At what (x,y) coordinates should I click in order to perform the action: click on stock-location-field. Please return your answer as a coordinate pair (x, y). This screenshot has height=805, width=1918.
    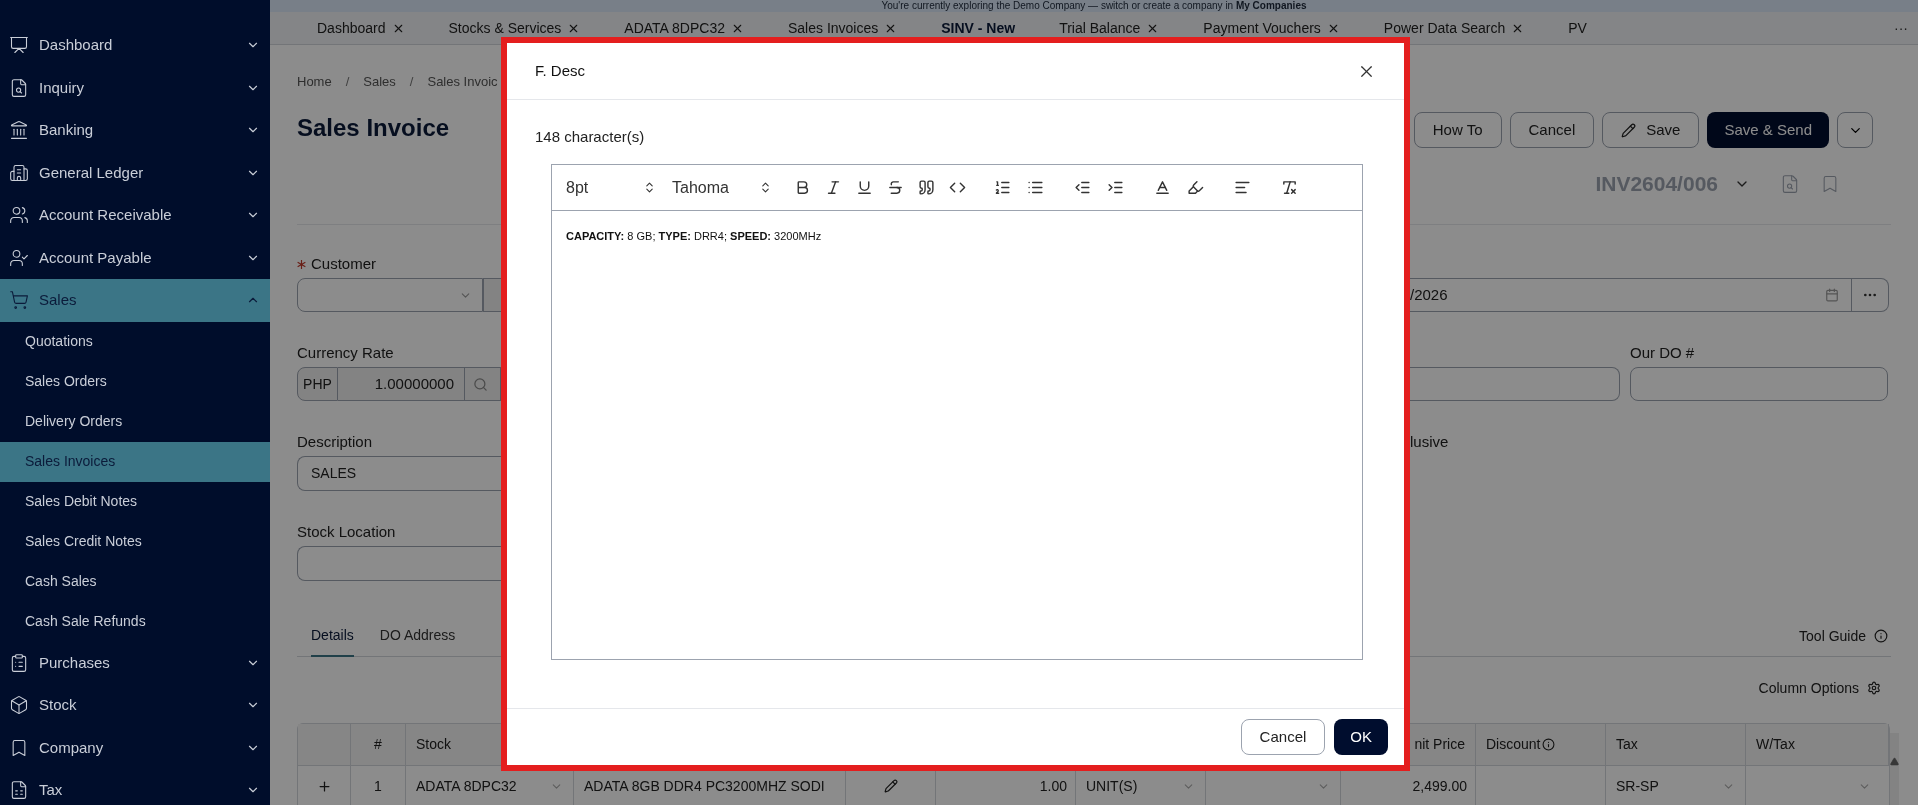
    Looking at the image, I should click on (399, 563).